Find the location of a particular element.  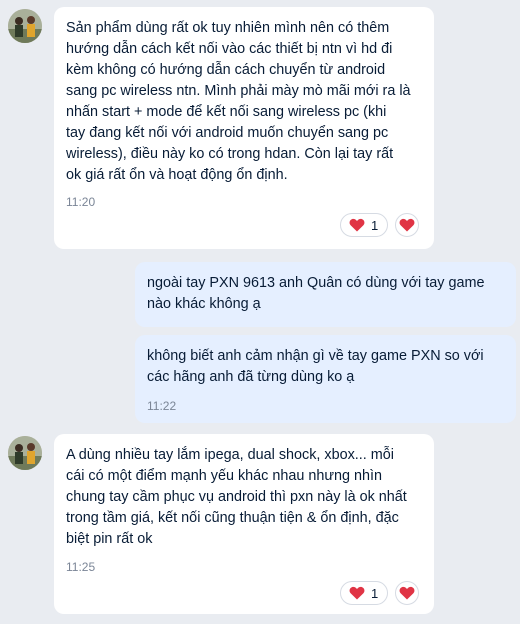

message-time: 11:25 is located at coordinates (81, 567).